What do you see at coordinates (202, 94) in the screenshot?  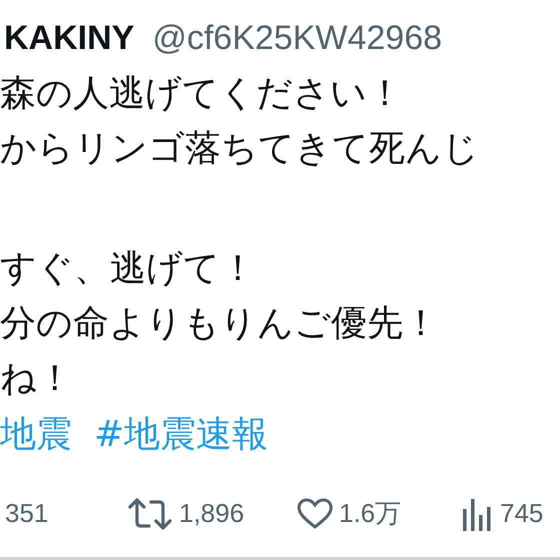 I see `tweet-text-line: 森の人逃げてください！` at bounding box center [202, 94].